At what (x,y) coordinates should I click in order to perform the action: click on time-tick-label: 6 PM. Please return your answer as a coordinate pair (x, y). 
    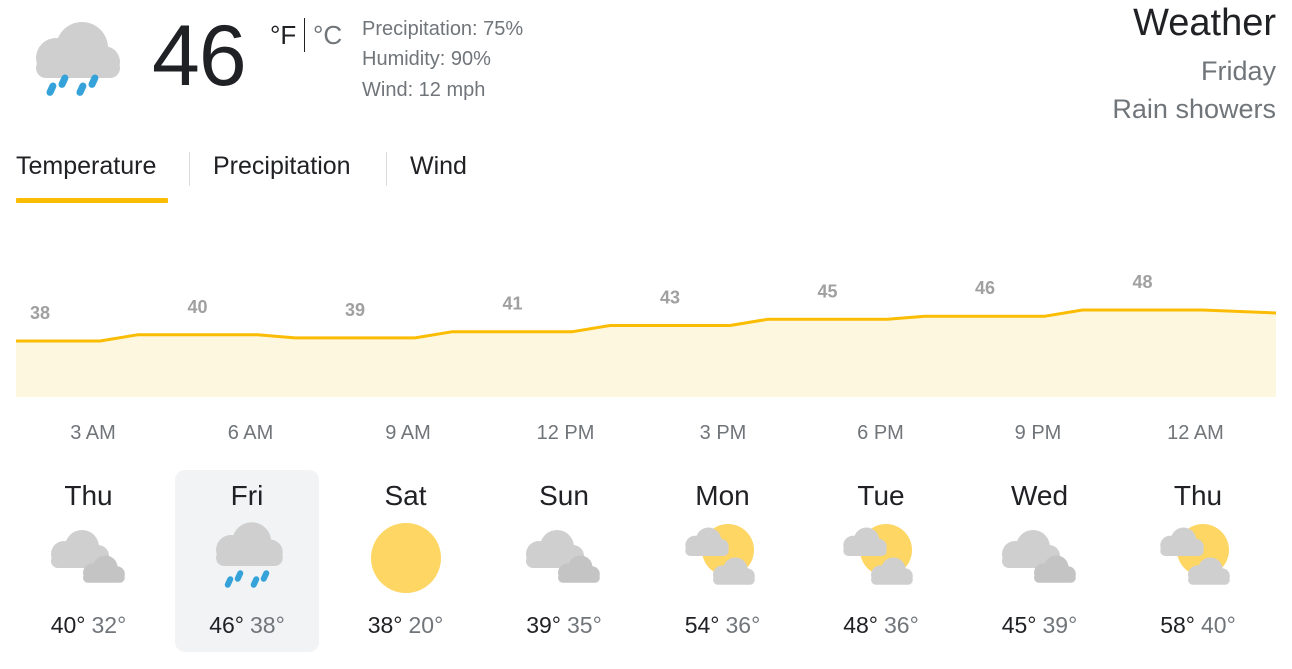
    Looking at the image, I should click on (880, 433).